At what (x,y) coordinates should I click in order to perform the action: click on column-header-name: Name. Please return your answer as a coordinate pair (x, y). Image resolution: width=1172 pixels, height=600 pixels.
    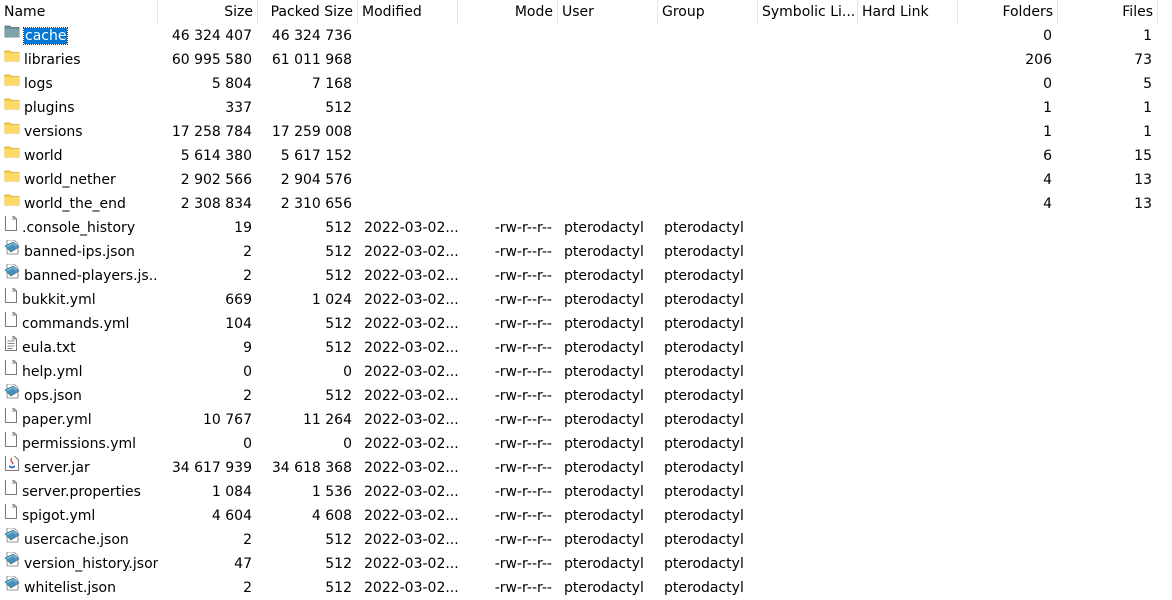
    Looking at the image, I should click on (79, 12).